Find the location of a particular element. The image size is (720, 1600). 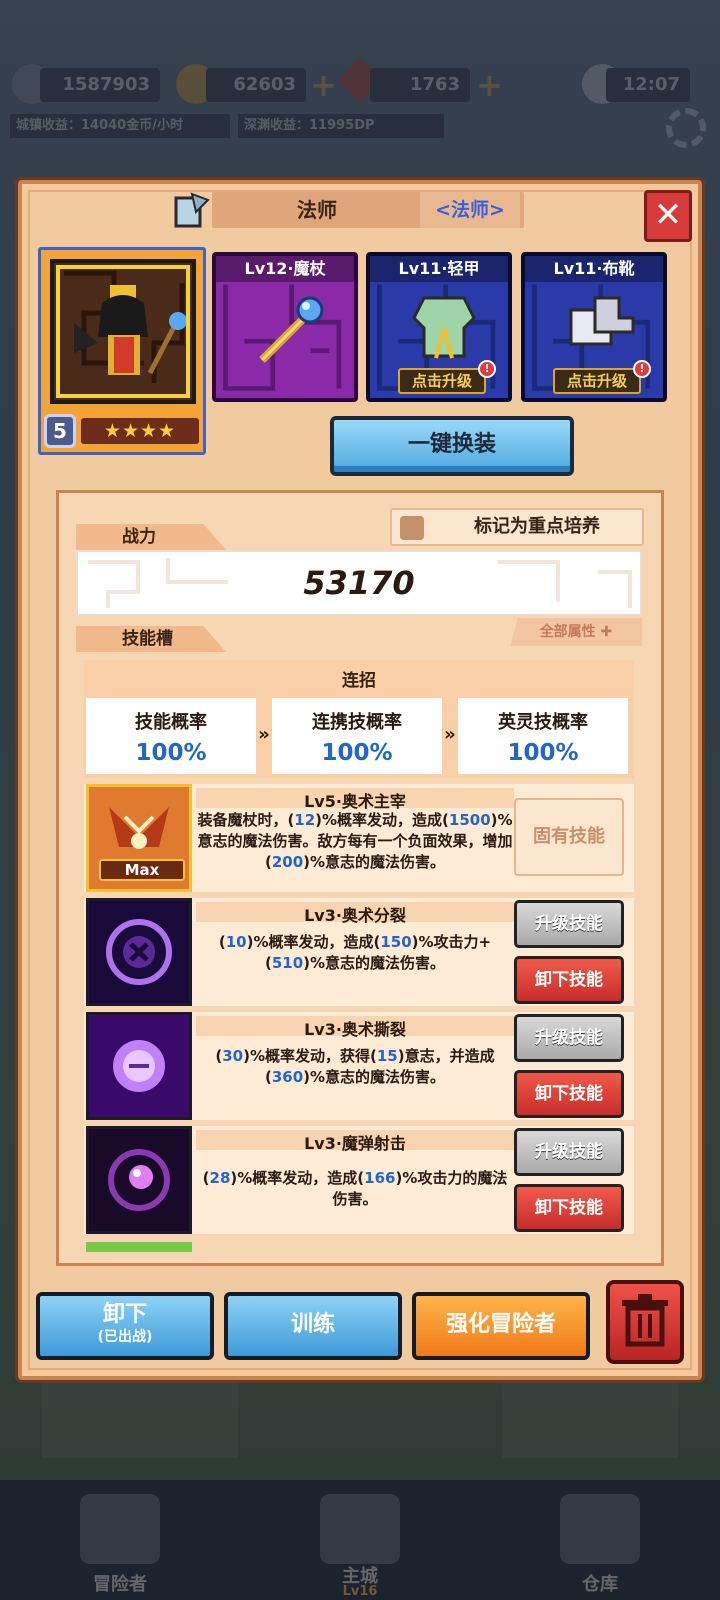

equip-slot-boots: Lv11·布靴 点击升级 ! is located at coordinates (594, 327).